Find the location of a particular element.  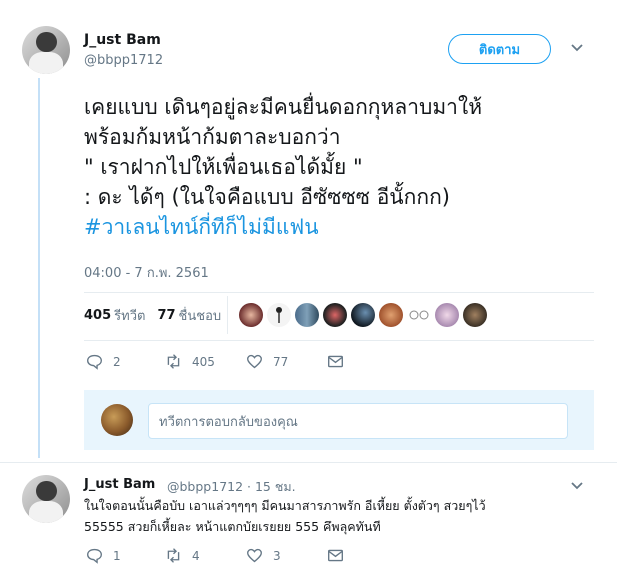

reply-author-avatar is located at coordinates (46, 499).